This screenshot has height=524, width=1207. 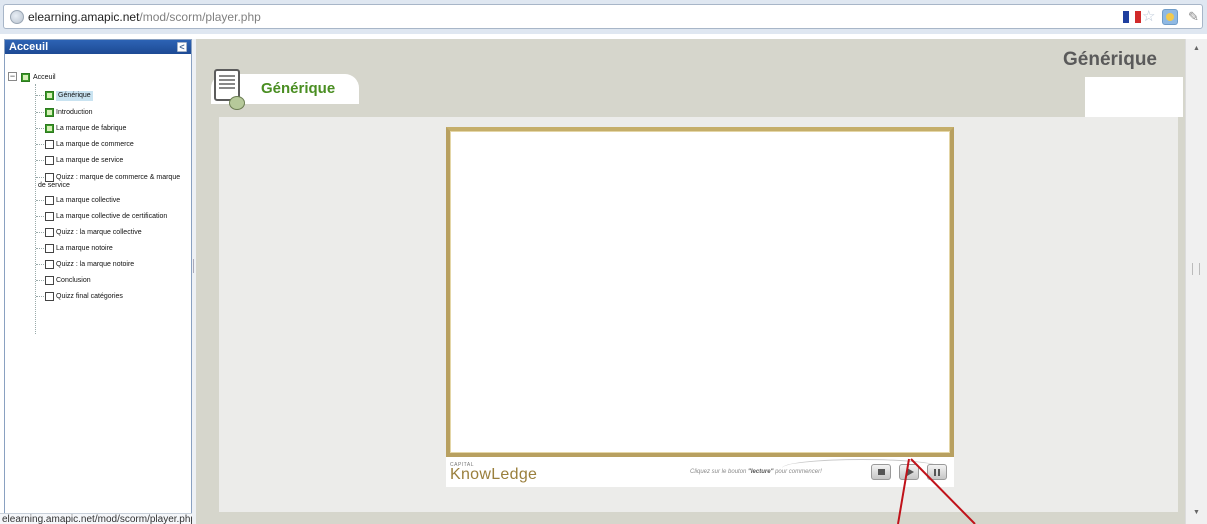 What do you see at coordinates (1196, 269) in the screenshot?
I see `scrollbar-thumb` at bounding box center [1196, 269].